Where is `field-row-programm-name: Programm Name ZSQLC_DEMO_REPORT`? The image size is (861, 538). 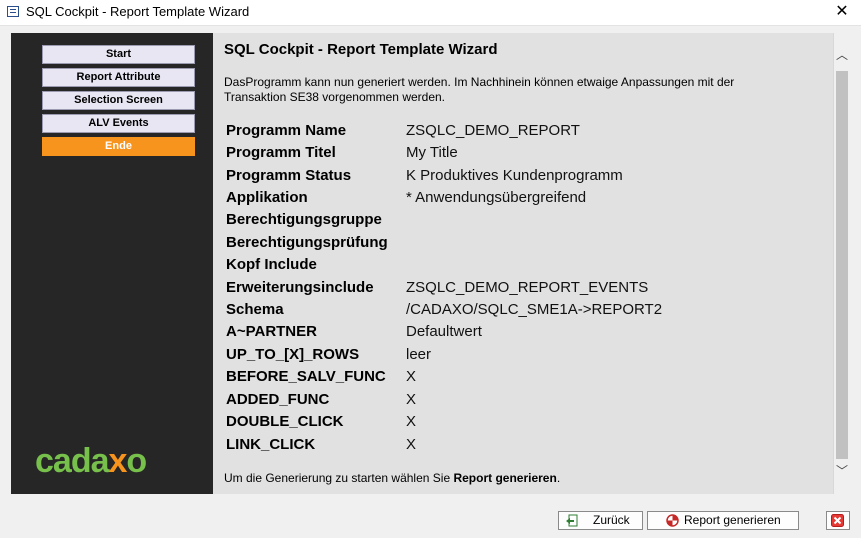
field-row-programm-name: Programm Name ZSQLC_DEMO_REPORT is located at coordinates (526, 133).